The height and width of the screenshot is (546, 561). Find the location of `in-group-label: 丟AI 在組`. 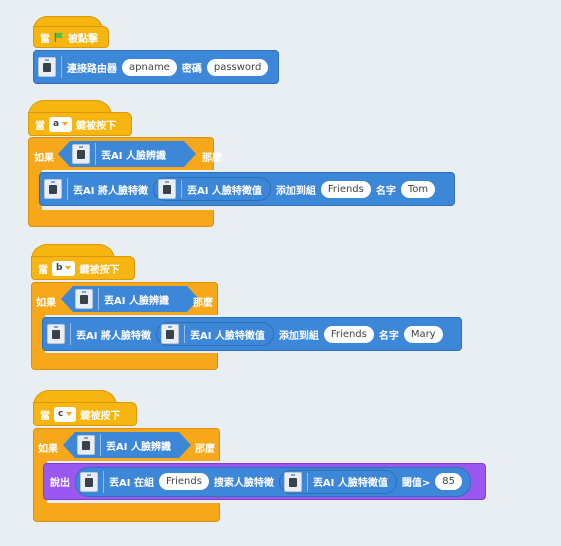

in-group-label: 丟AI 在組 is located at coordinates (131, 483).